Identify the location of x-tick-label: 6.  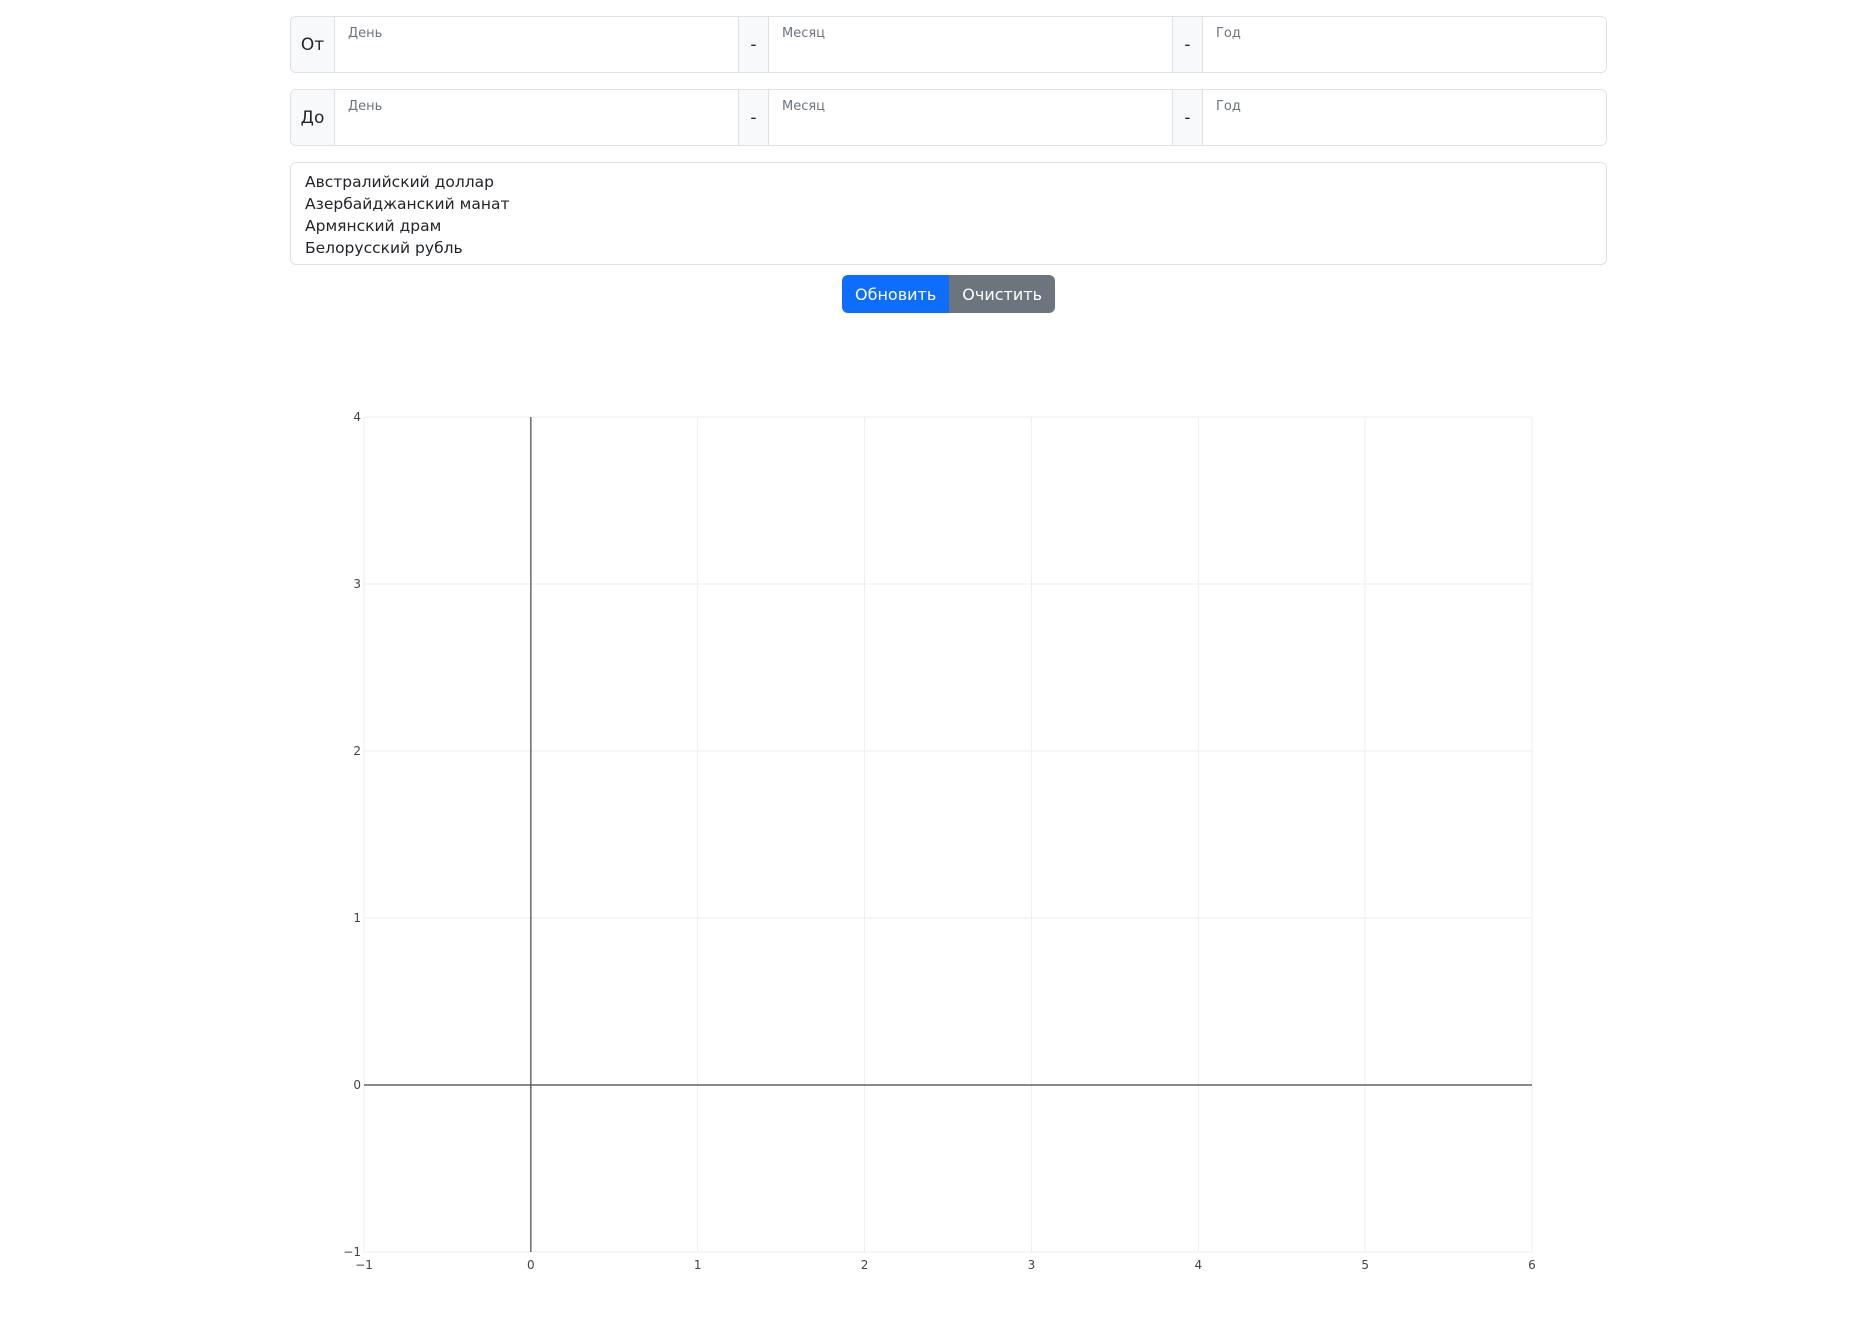
(1532, 1265).